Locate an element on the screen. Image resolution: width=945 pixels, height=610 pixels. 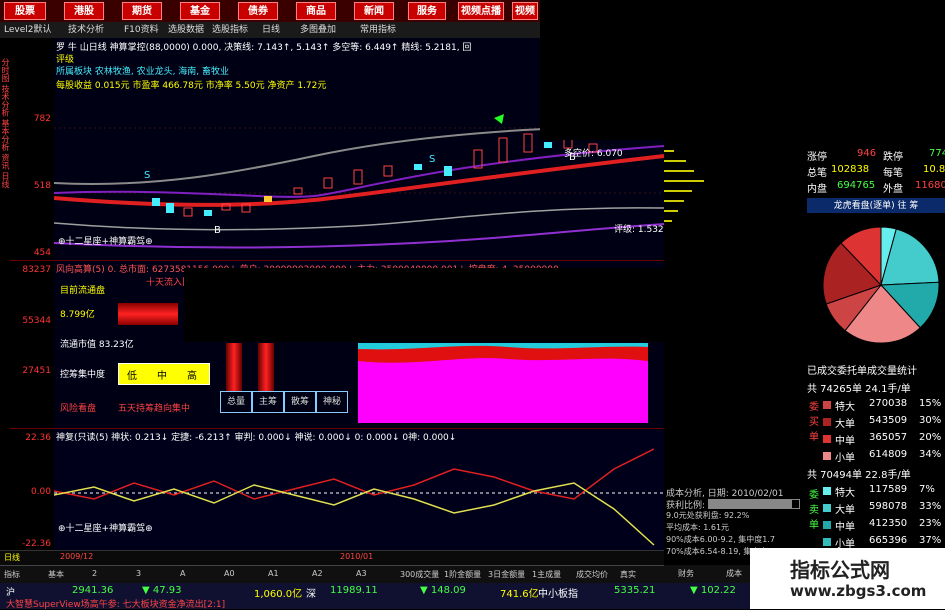
buy-row: 大单 543509 30% is located at coordinates (876, 422).